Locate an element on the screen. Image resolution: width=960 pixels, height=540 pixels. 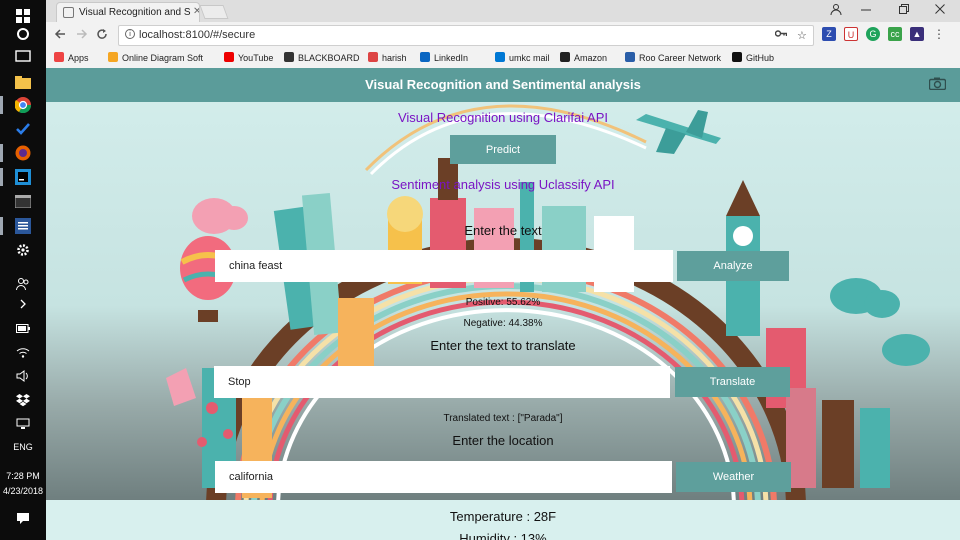
close-window-icon is located at coordinates (940, 10).